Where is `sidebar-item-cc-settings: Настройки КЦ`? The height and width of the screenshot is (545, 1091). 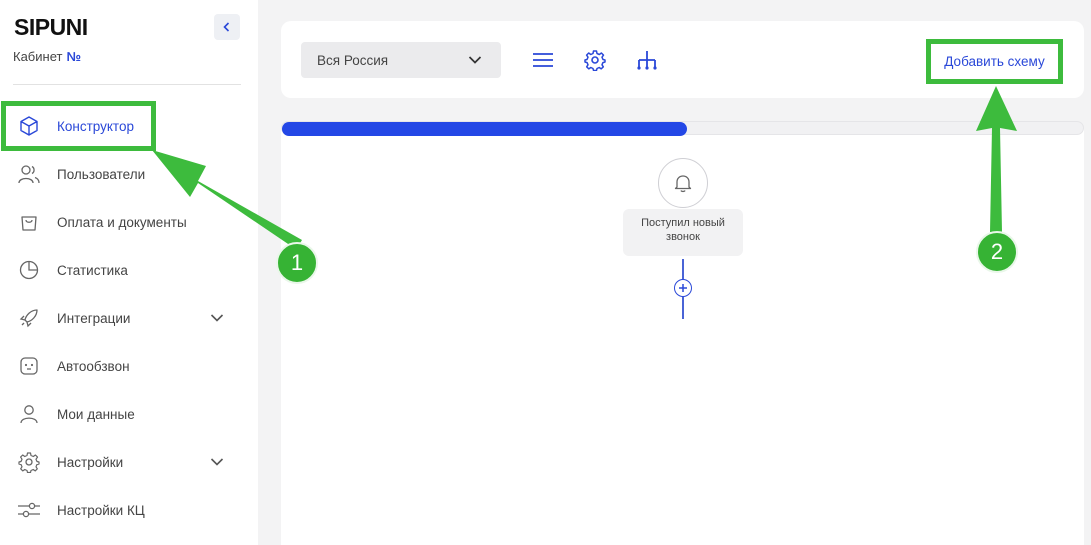 sidebar-item-cc-settings: Настройки КЦ is located at coordinates (129, 510).